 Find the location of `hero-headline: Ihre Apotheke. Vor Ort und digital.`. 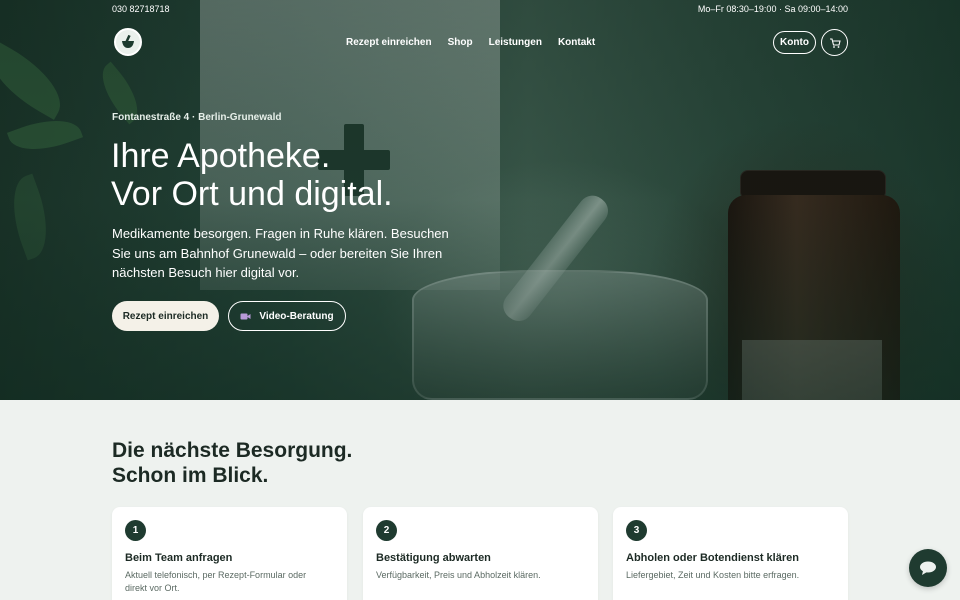

hero-headline: Ihre Apotheke. Vor Ort und digital. is located at coordinates (252, 175).